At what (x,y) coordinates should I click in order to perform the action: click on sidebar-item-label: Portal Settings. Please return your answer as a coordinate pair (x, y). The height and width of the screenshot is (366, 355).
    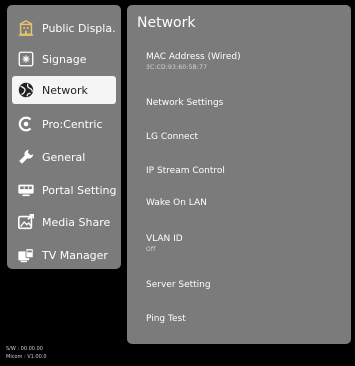
    Looking at the image, I should click on (79, 190).